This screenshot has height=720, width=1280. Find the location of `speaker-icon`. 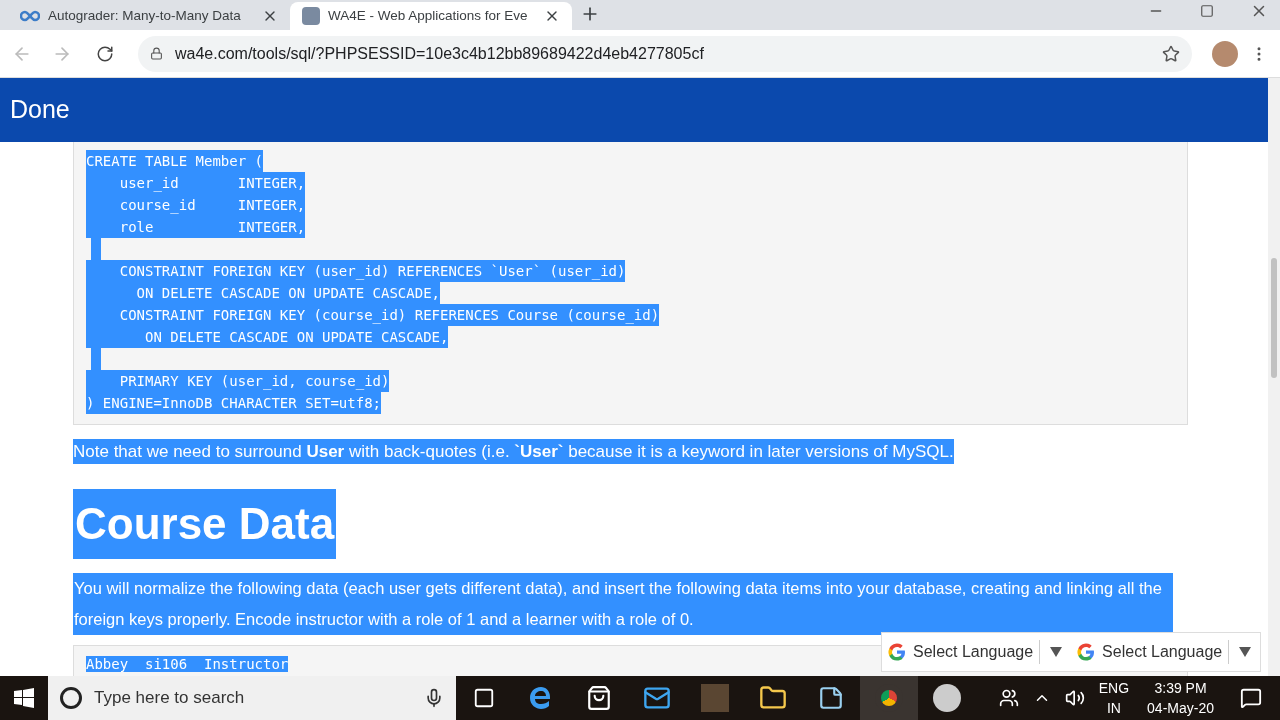

speaker-icon is located at coordinates (1074, 698).